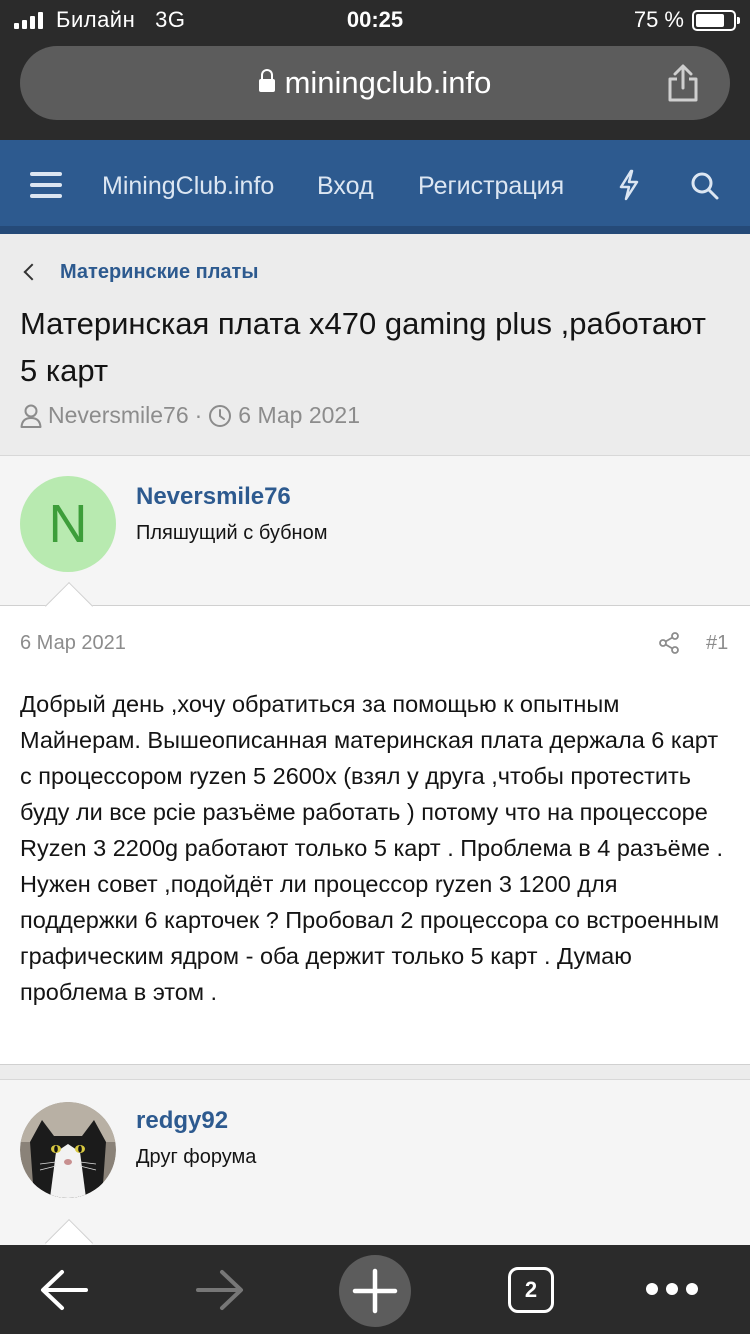 The height and width of the screenshot is (1334, 750). I want to click on url-text: miningclub.info, so click(388, 82).